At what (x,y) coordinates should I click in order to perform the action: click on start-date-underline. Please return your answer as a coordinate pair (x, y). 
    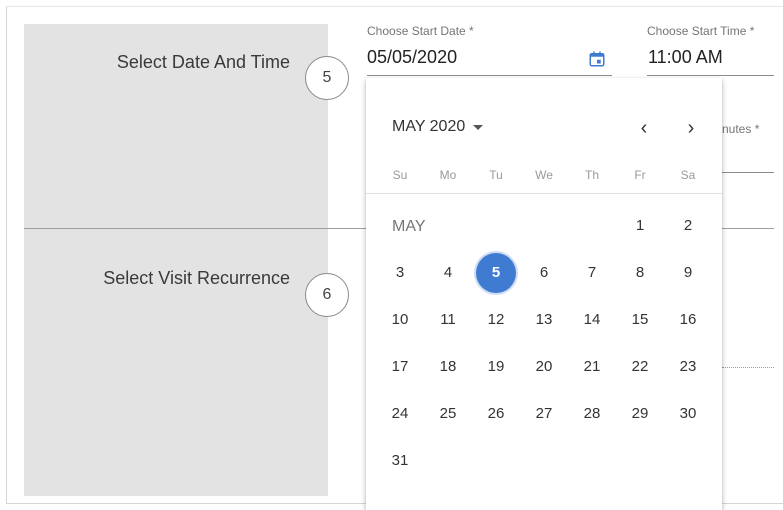
    Looking at the image, I should click on (489, 75).